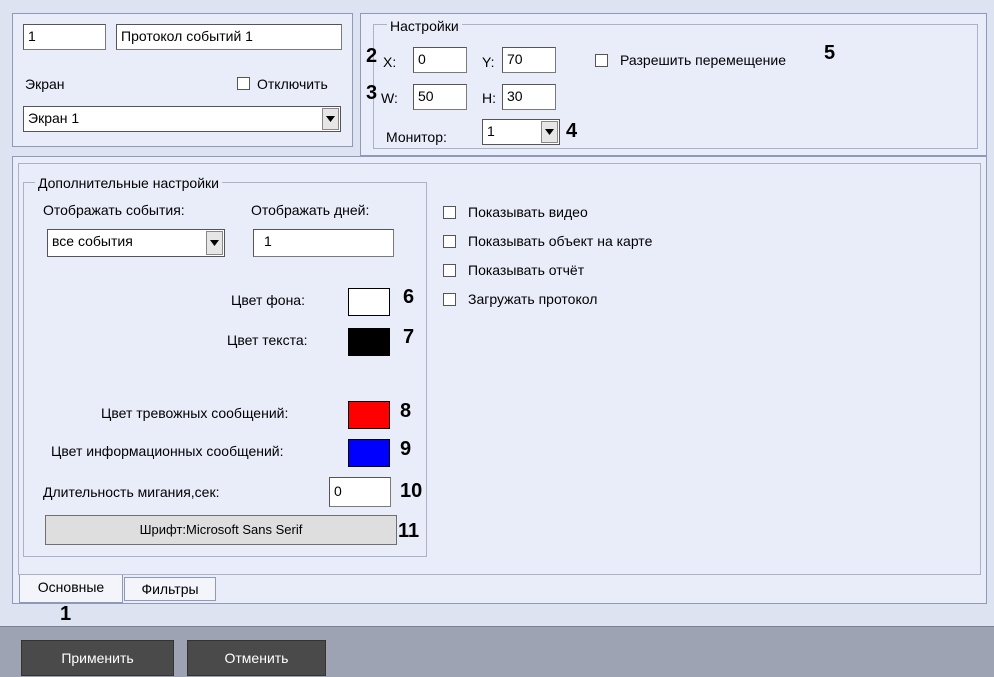 The height and width of the screenshot is (677, 994). What do you see at coordinates (360, 492) in the screenshot?
I see `blink-input: 0` at bounding box center [360, 492].